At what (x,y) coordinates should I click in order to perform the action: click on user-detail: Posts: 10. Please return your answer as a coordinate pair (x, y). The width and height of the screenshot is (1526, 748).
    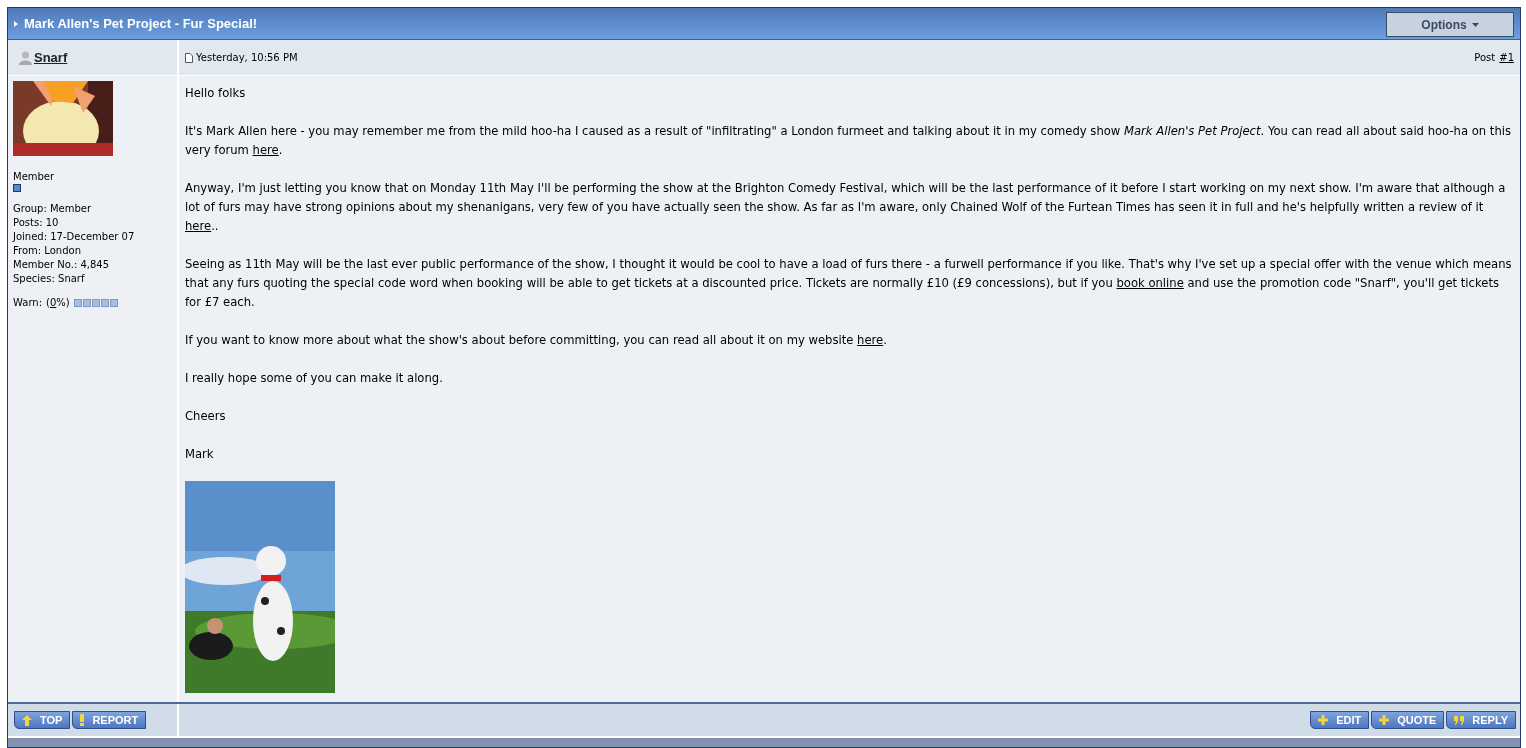
    Looking at the image, I should click on (36, 223).